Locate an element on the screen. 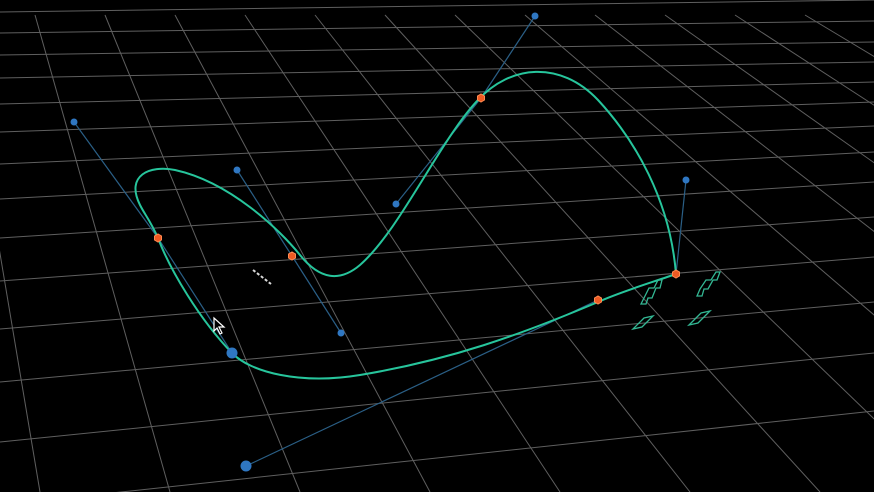 Image resolution: width=874 pixels, height=492 pixels. gizmo-right-arrow is located at coordinates (708, 284).